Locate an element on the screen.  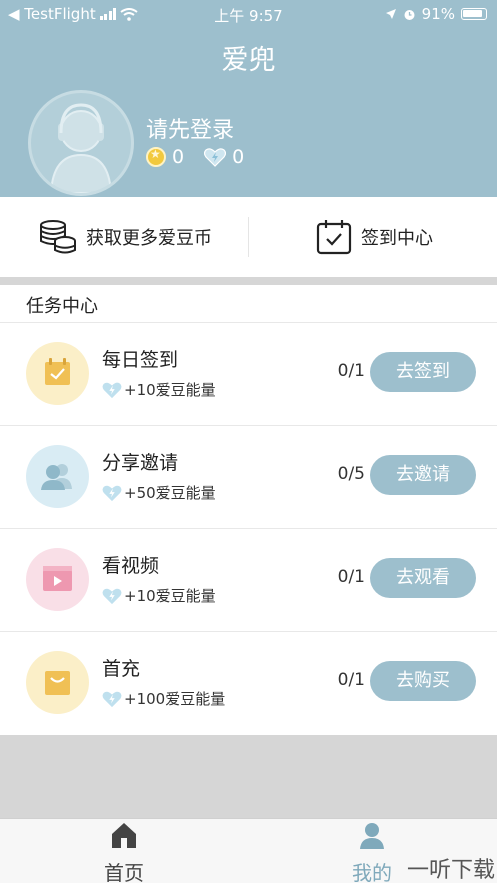
checkin-center-label: 签到中心 is located at coordinates (397, 238).